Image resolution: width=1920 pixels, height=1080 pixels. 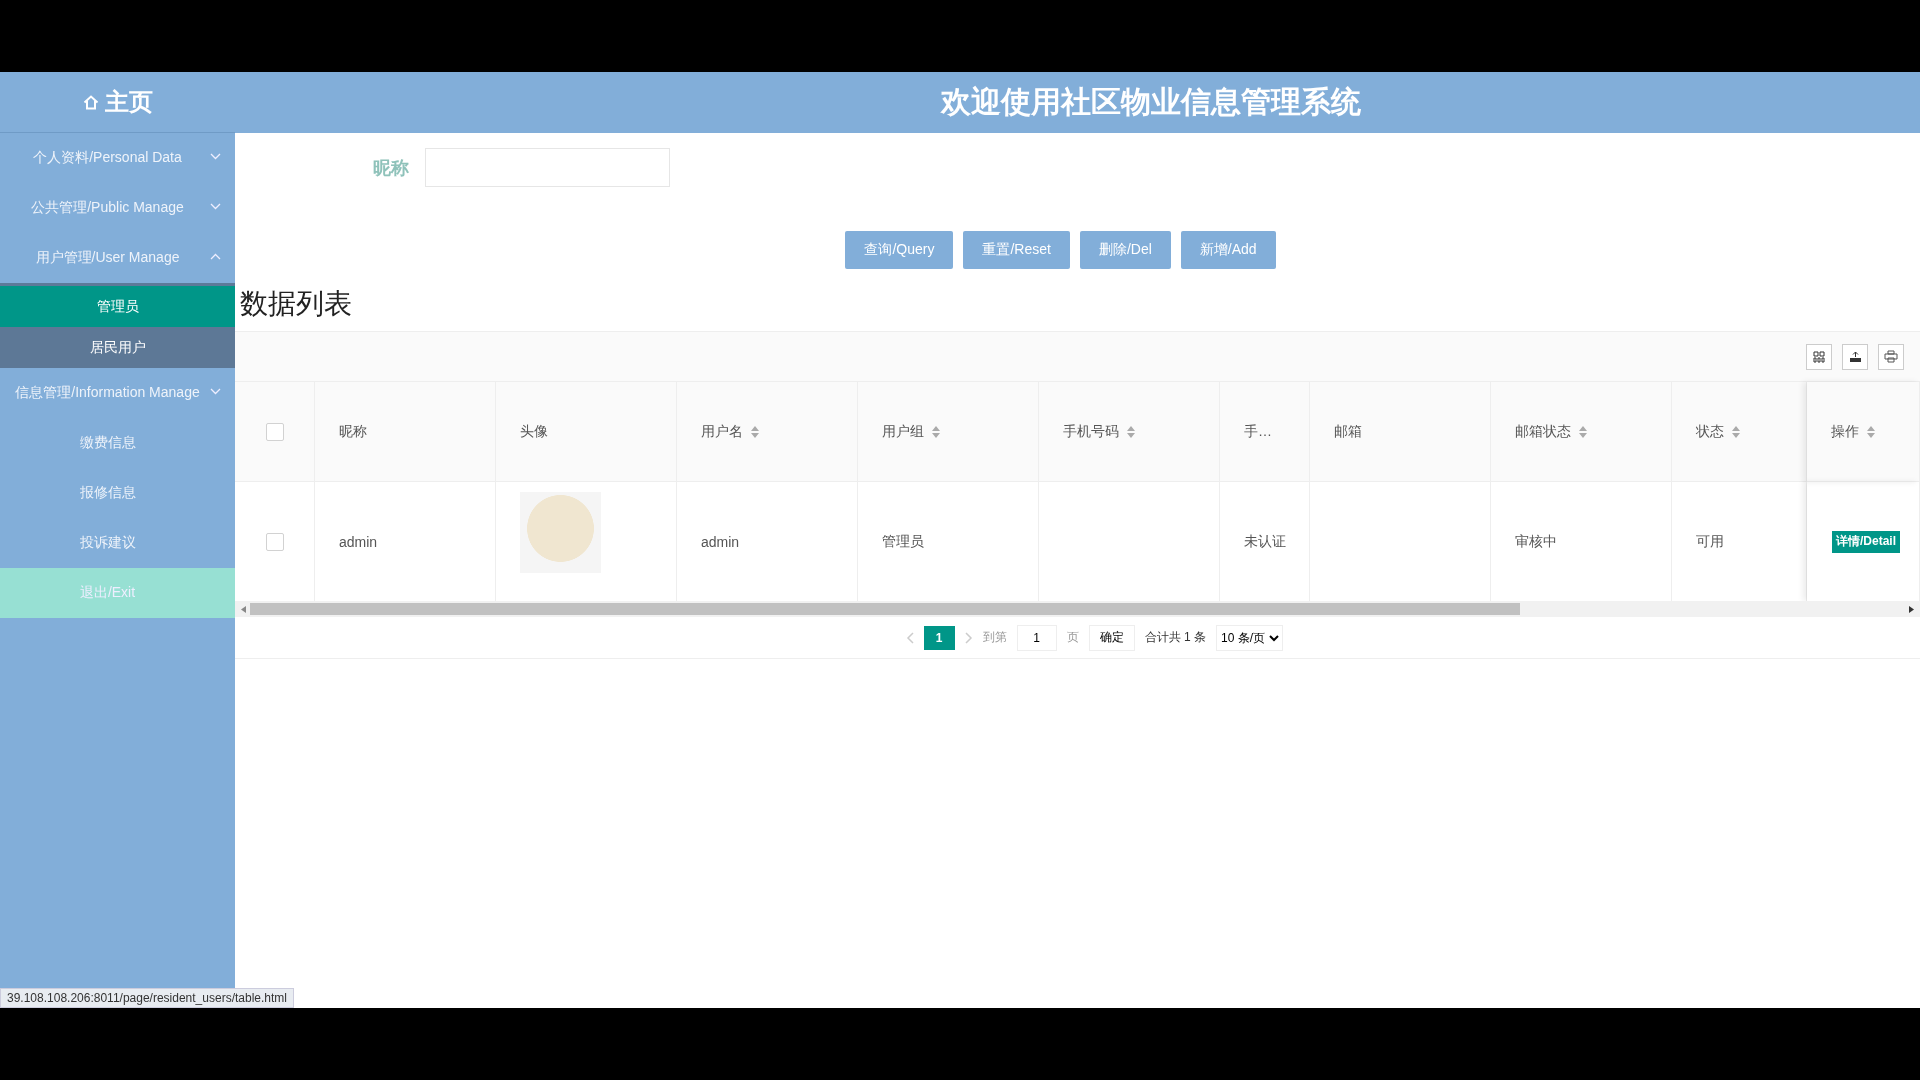 I want to click on column-header: 操作, so click(x=1845, y=431).